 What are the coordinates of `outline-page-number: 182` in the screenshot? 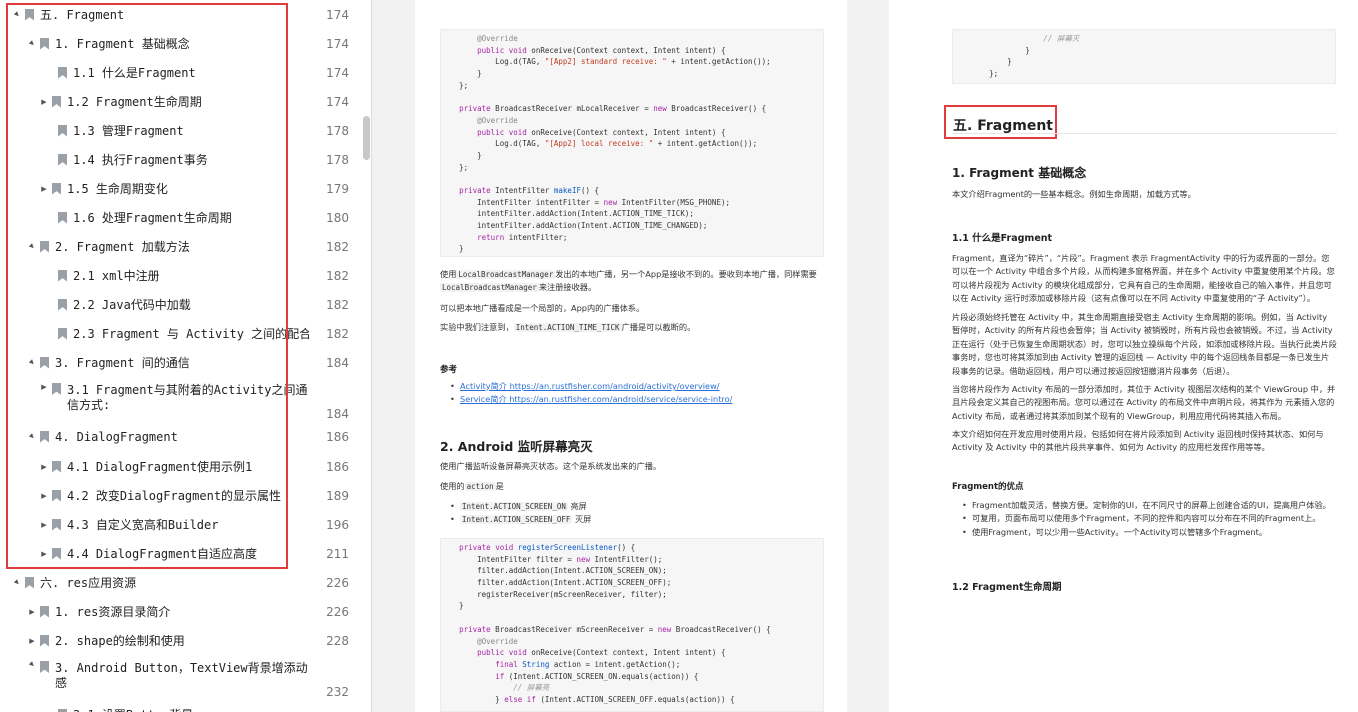 It's located at (337, 275).